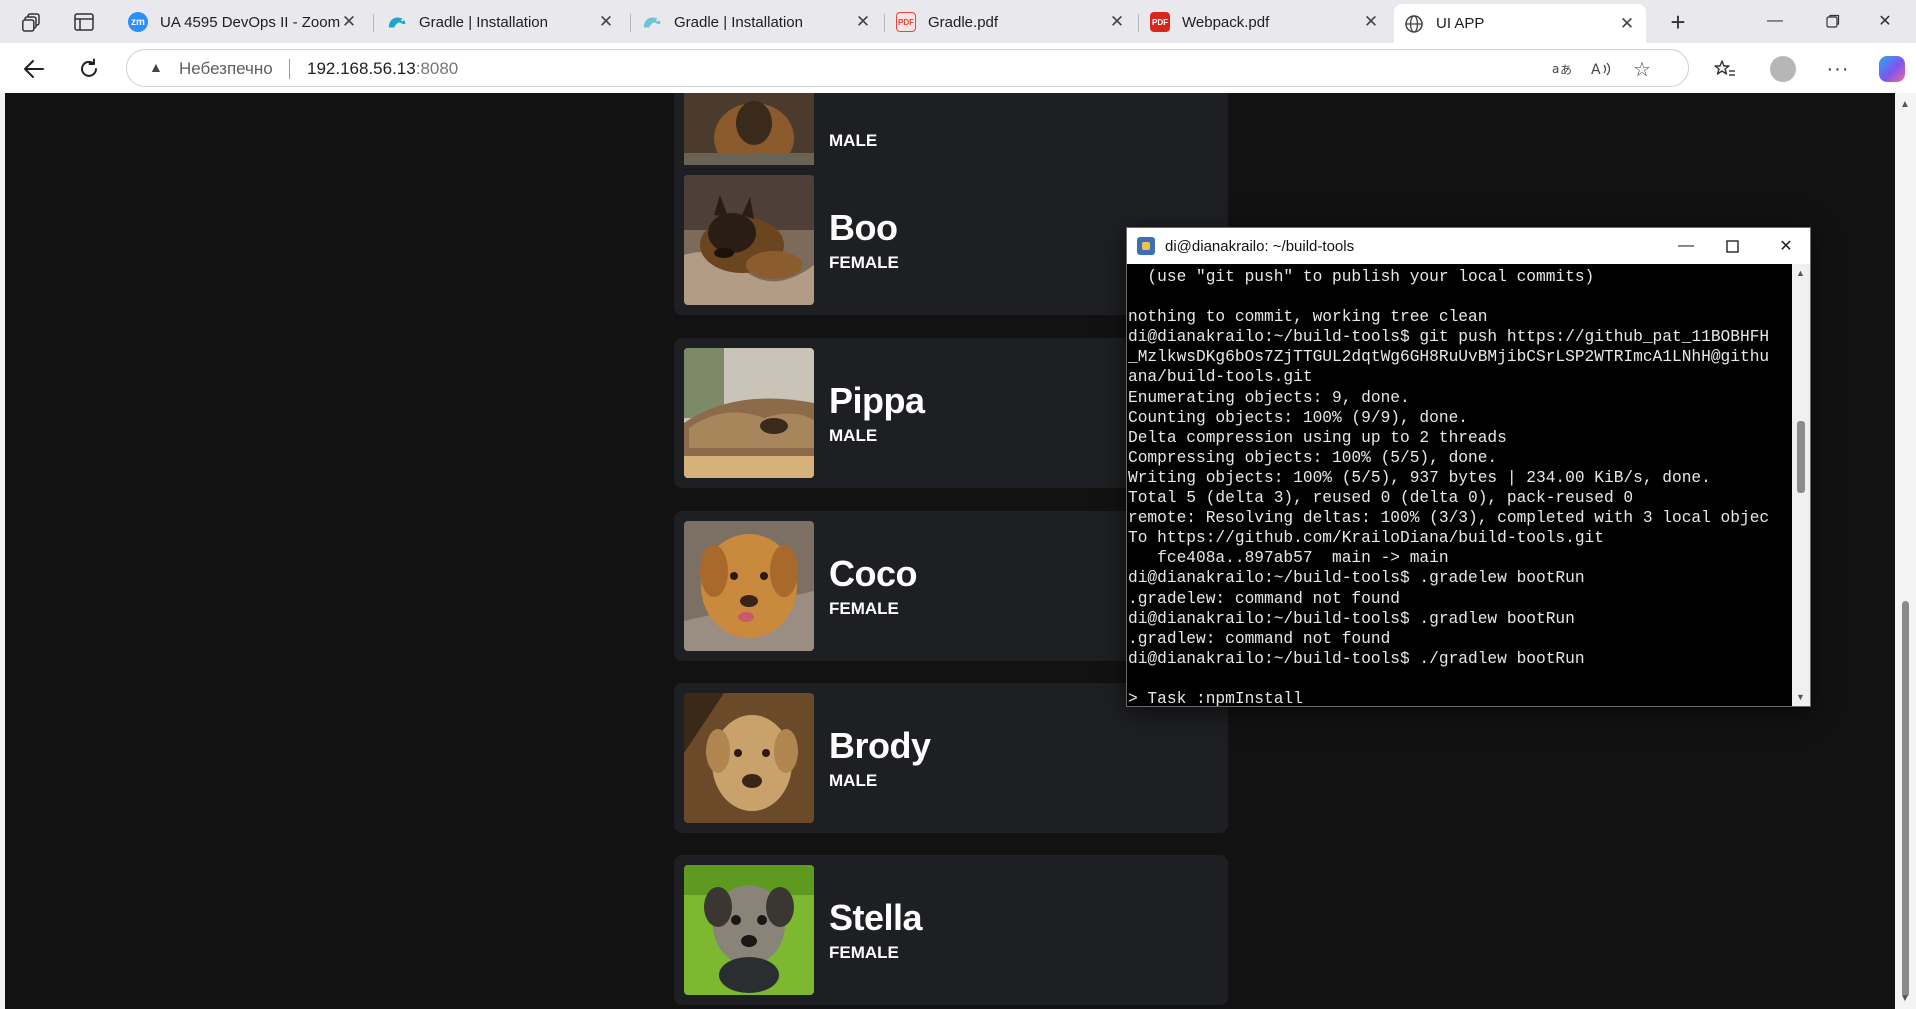  Describe the element at coordinates (89, 69) in the screenshot. I see `refresh-icon` at that location.